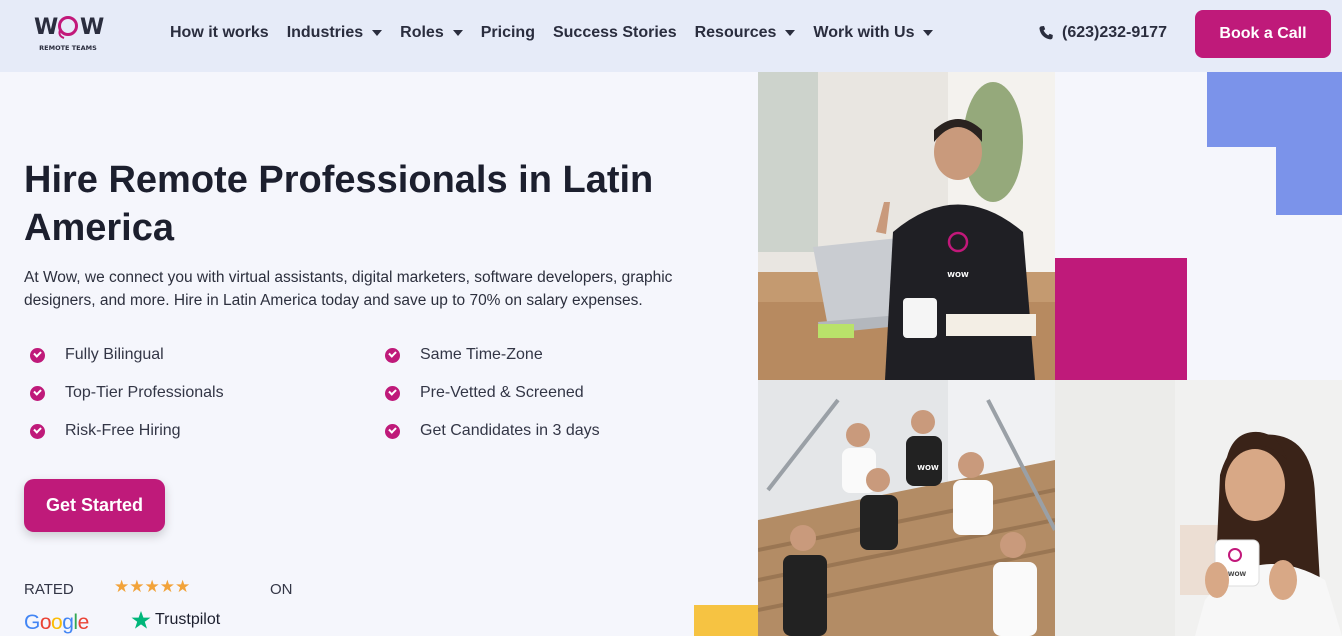  Describe the element at coordinates (422, 32) in the screenshot. I see `nav-label: Roles` at that location.